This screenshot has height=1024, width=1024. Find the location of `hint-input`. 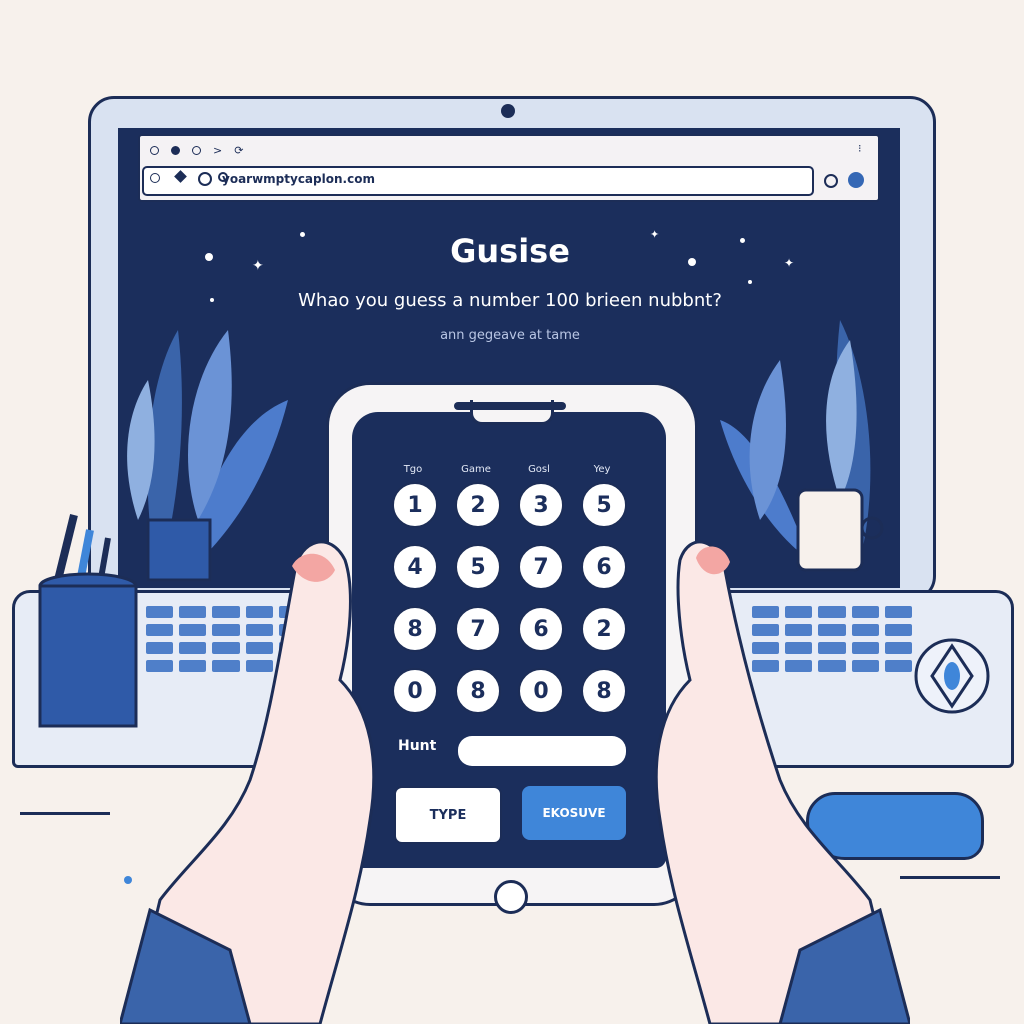

hint-input is located at coordinates (542, 751).